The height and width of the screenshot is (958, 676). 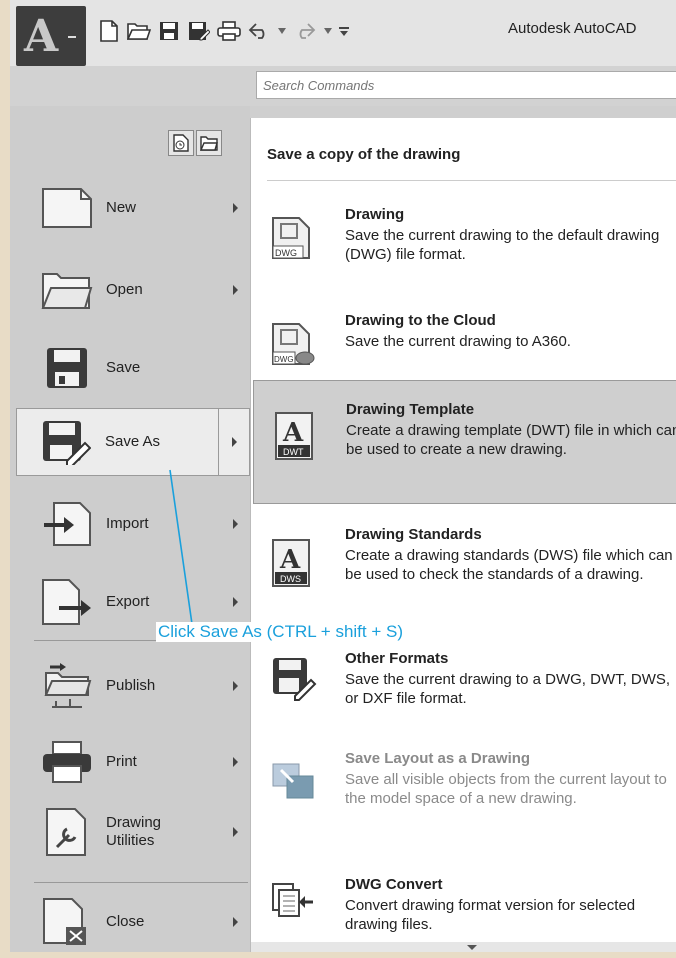 What do you see at coordinates (181, 547) in the screenshot?
I see `callout-leader-line` at bounding box center [181, 547].